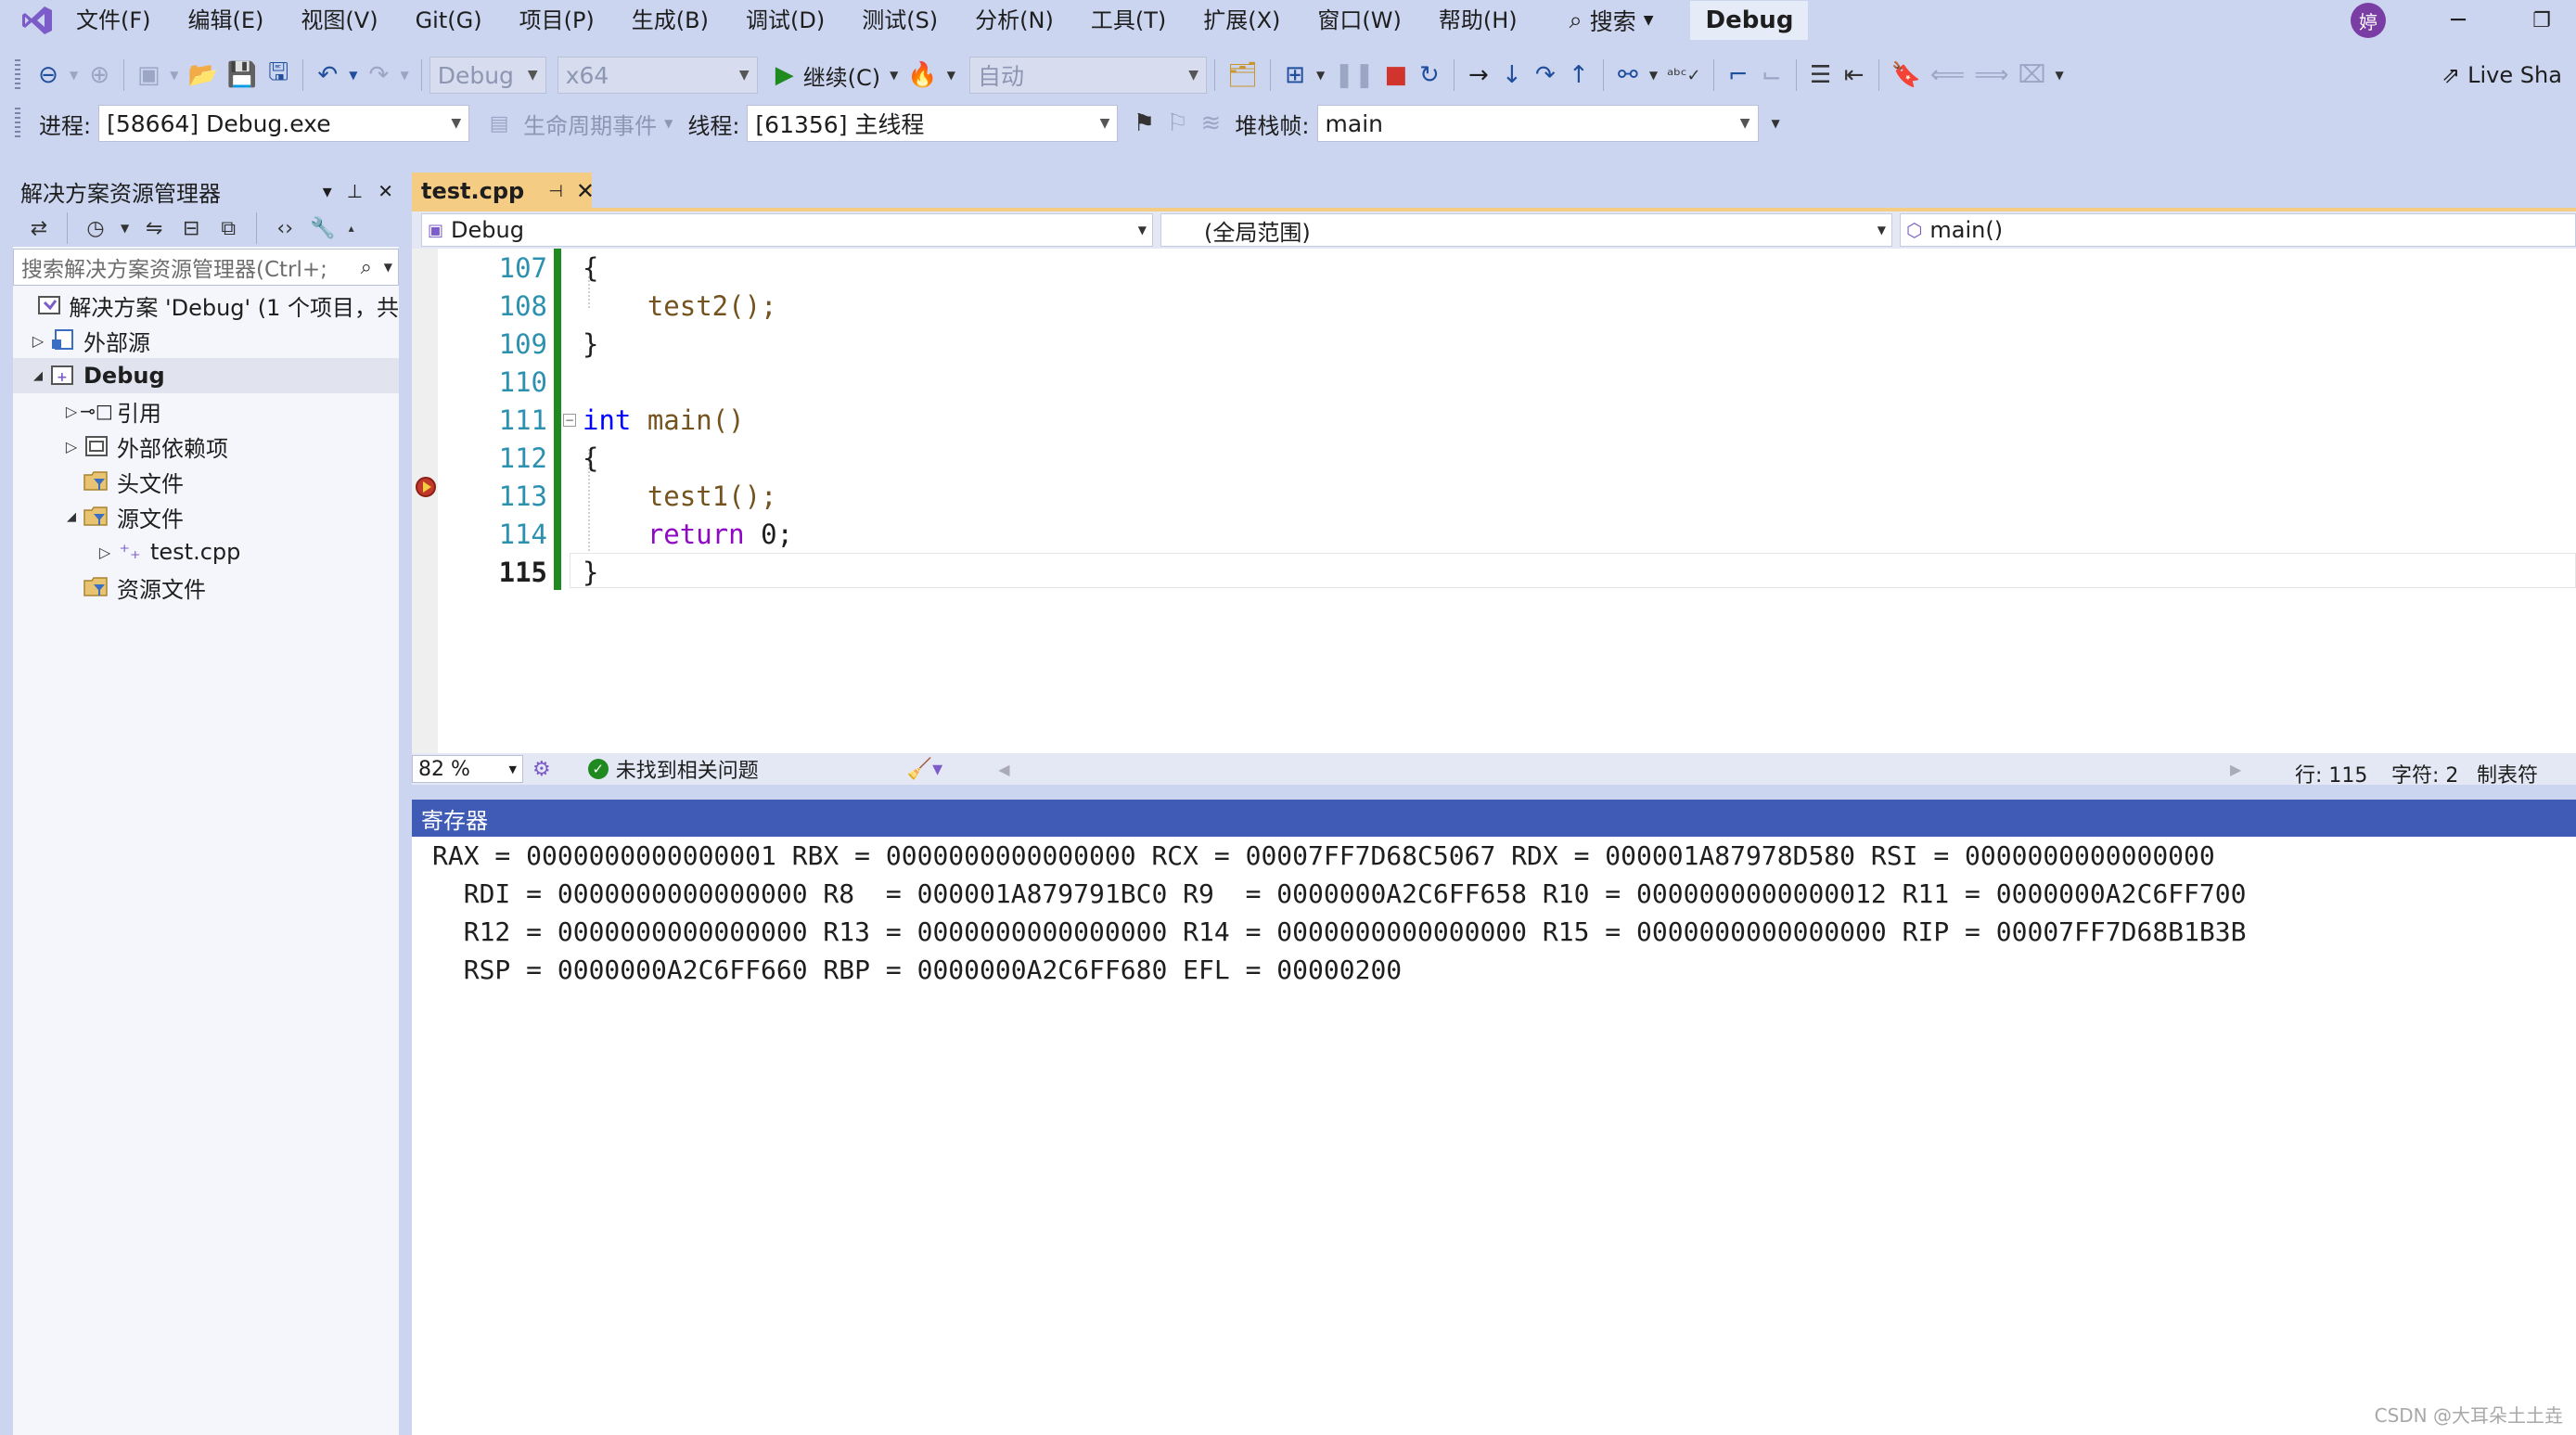 Image resolution: width=2576 pixels, height=1435 pixels. What do you see at coordinates (1512, 76) in the screenshot?
I see `step-into-icon: ↓` at bounding box center [1512, 76].